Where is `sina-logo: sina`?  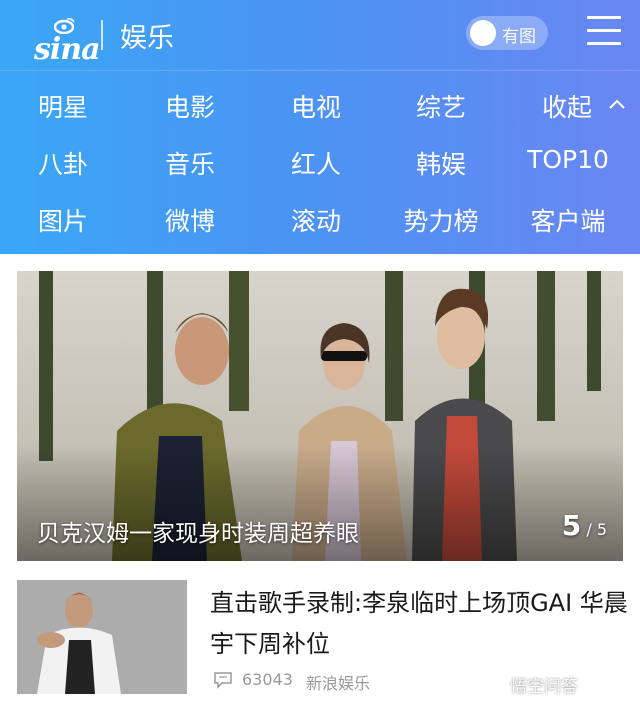 sina-logo: sina is located at coordinates (58, 38).